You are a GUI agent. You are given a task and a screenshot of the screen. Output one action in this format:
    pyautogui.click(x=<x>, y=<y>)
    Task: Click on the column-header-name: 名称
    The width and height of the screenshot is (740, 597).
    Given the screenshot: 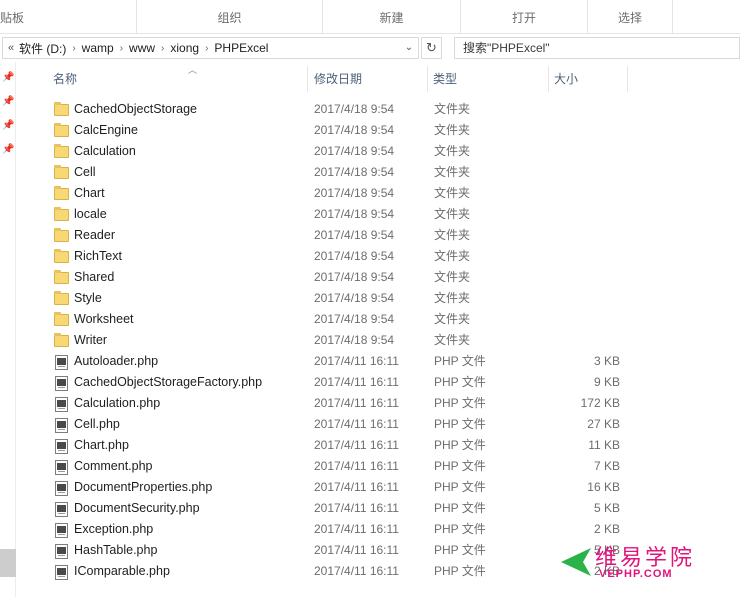 What is the action you would take?
    pyautogui.click(x=177, y=79)
    